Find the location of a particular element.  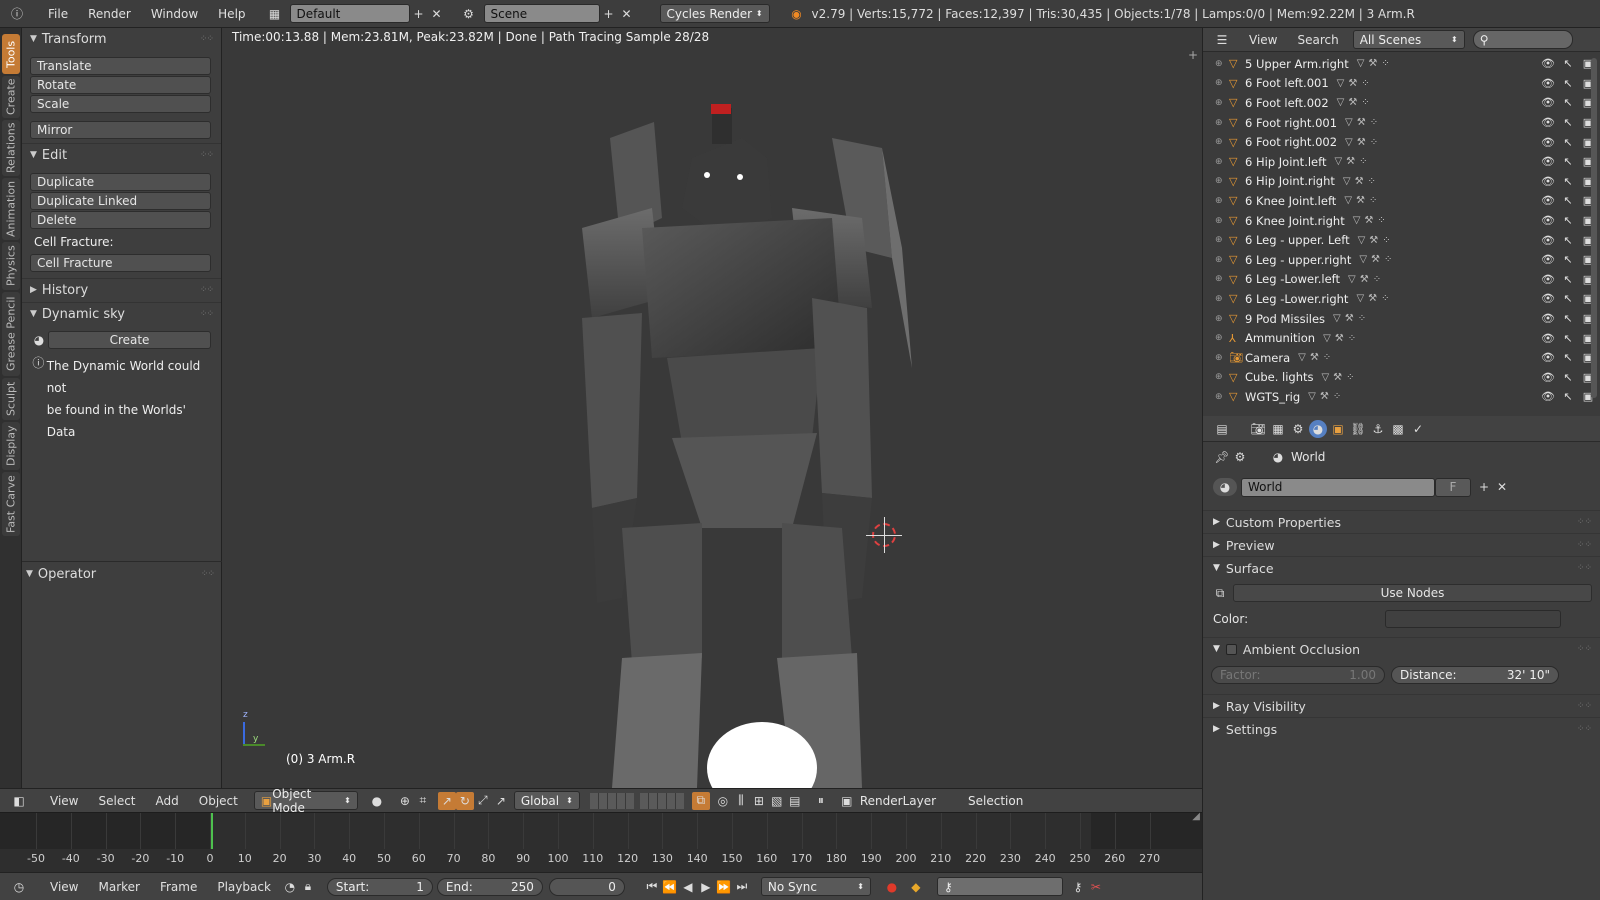

ray-visibility-header: ▶ Ray Visibility ⁘⁘ is located at coordinates (1401, 705).